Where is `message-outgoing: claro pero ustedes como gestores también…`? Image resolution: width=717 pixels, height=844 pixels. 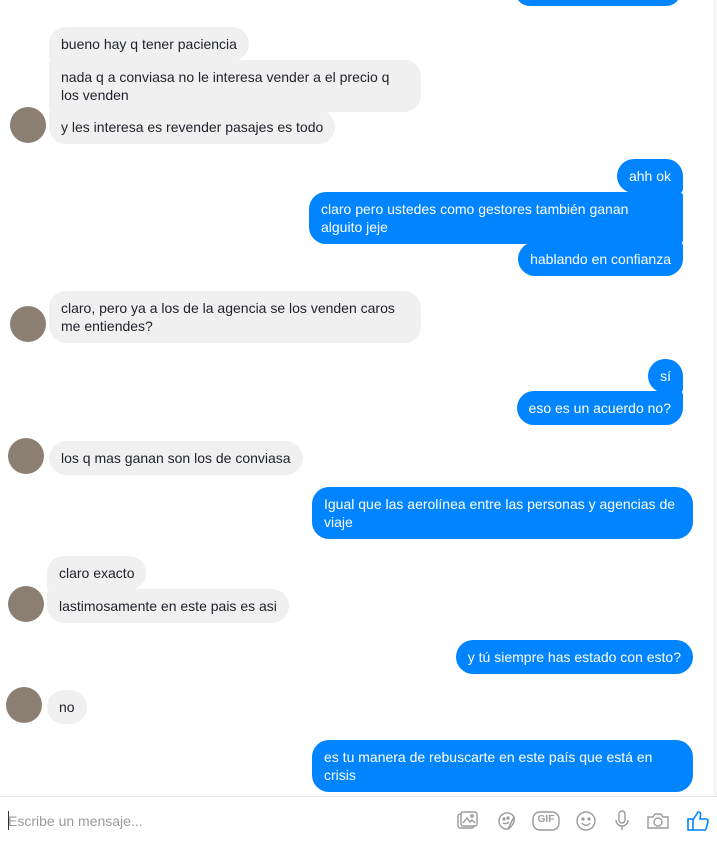
message-outgoing: claro pero ustedes como gestores también… is located at coordinates (496, 218).